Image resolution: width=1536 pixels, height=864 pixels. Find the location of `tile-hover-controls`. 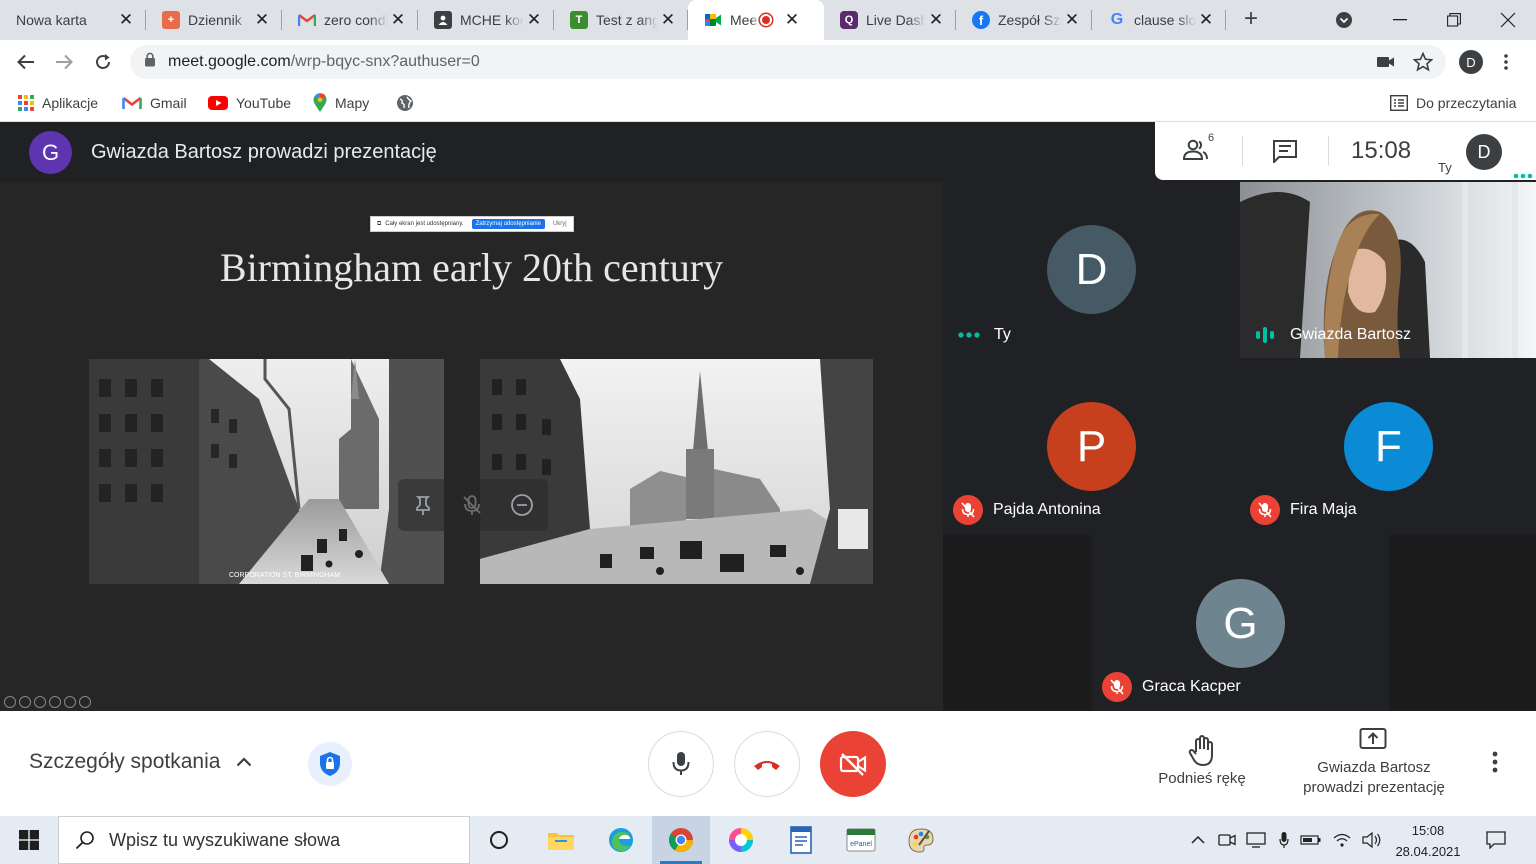

tile-hover-controls is located at coordinates (473, 505).